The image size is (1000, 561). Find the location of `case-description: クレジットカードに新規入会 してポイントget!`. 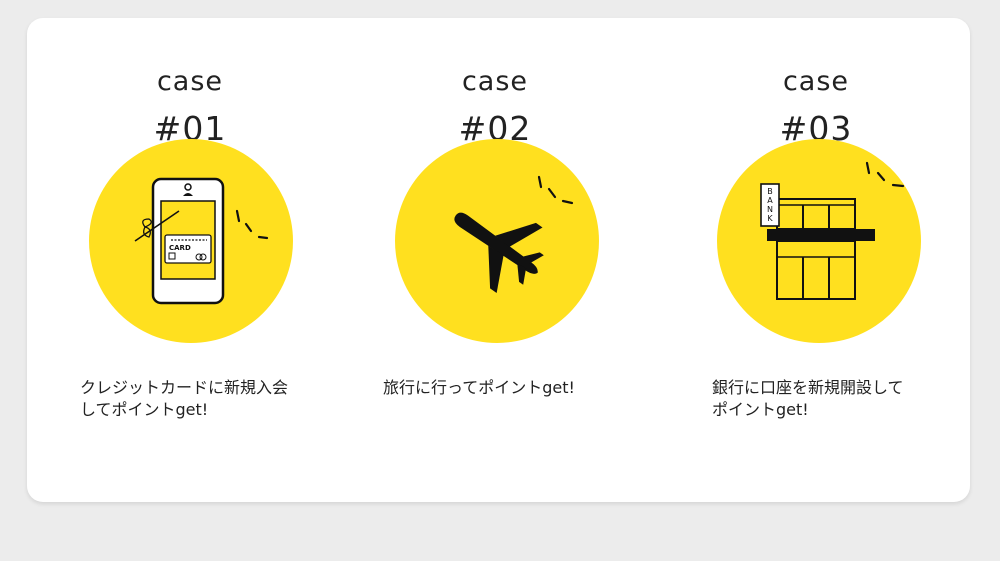

case-description: クレジットカードに新規入会 してポイントget! is located at coordinates (184, 399).